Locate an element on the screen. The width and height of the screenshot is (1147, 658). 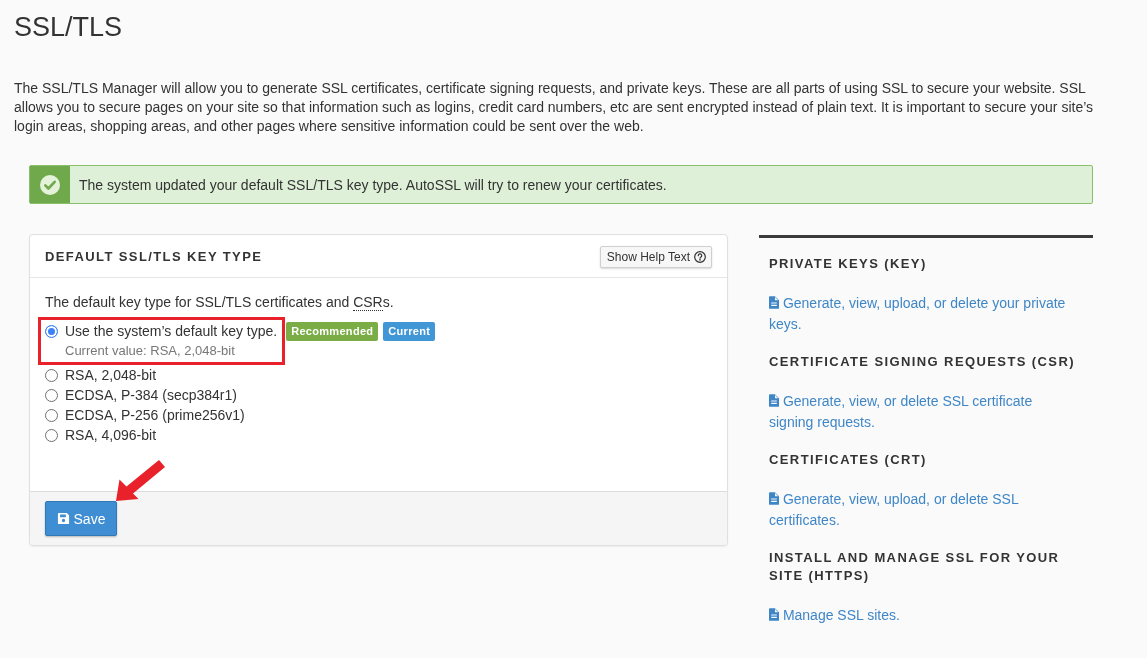
option-label: ECDSA, P-384 (secp384r1) is located at coordinates (151, 395).